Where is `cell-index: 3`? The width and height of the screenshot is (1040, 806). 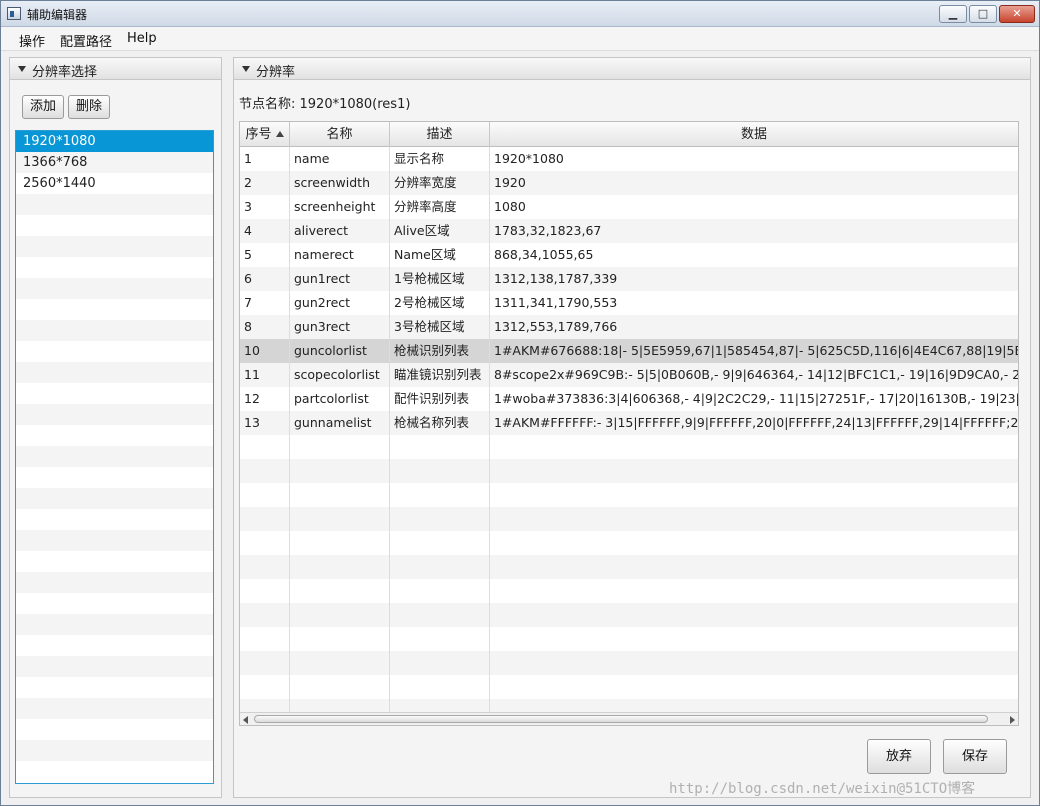 cell-index: 3 is located at coordinates (265, 207).